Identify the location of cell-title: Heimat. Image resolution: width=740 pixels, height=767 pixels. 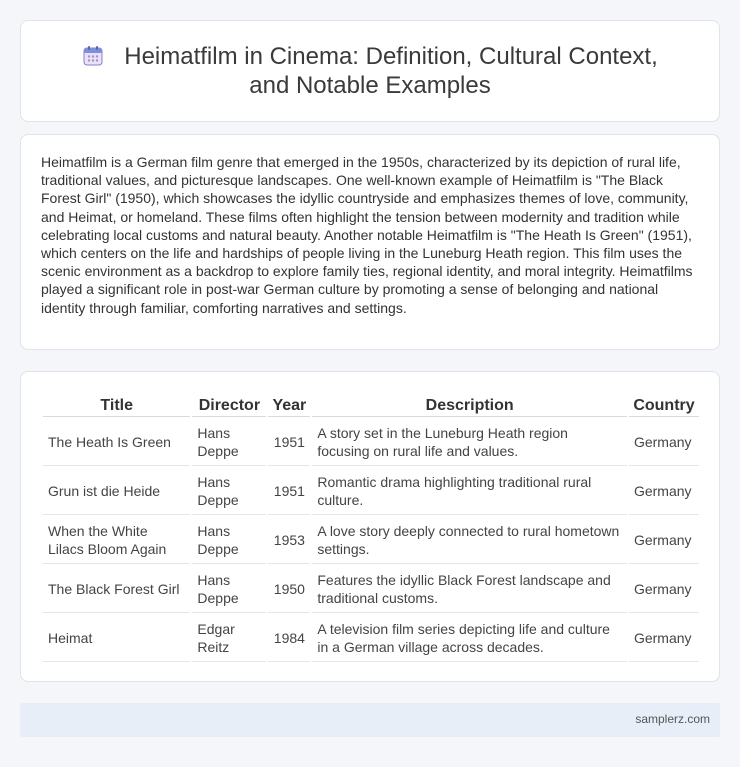
(117, 638).